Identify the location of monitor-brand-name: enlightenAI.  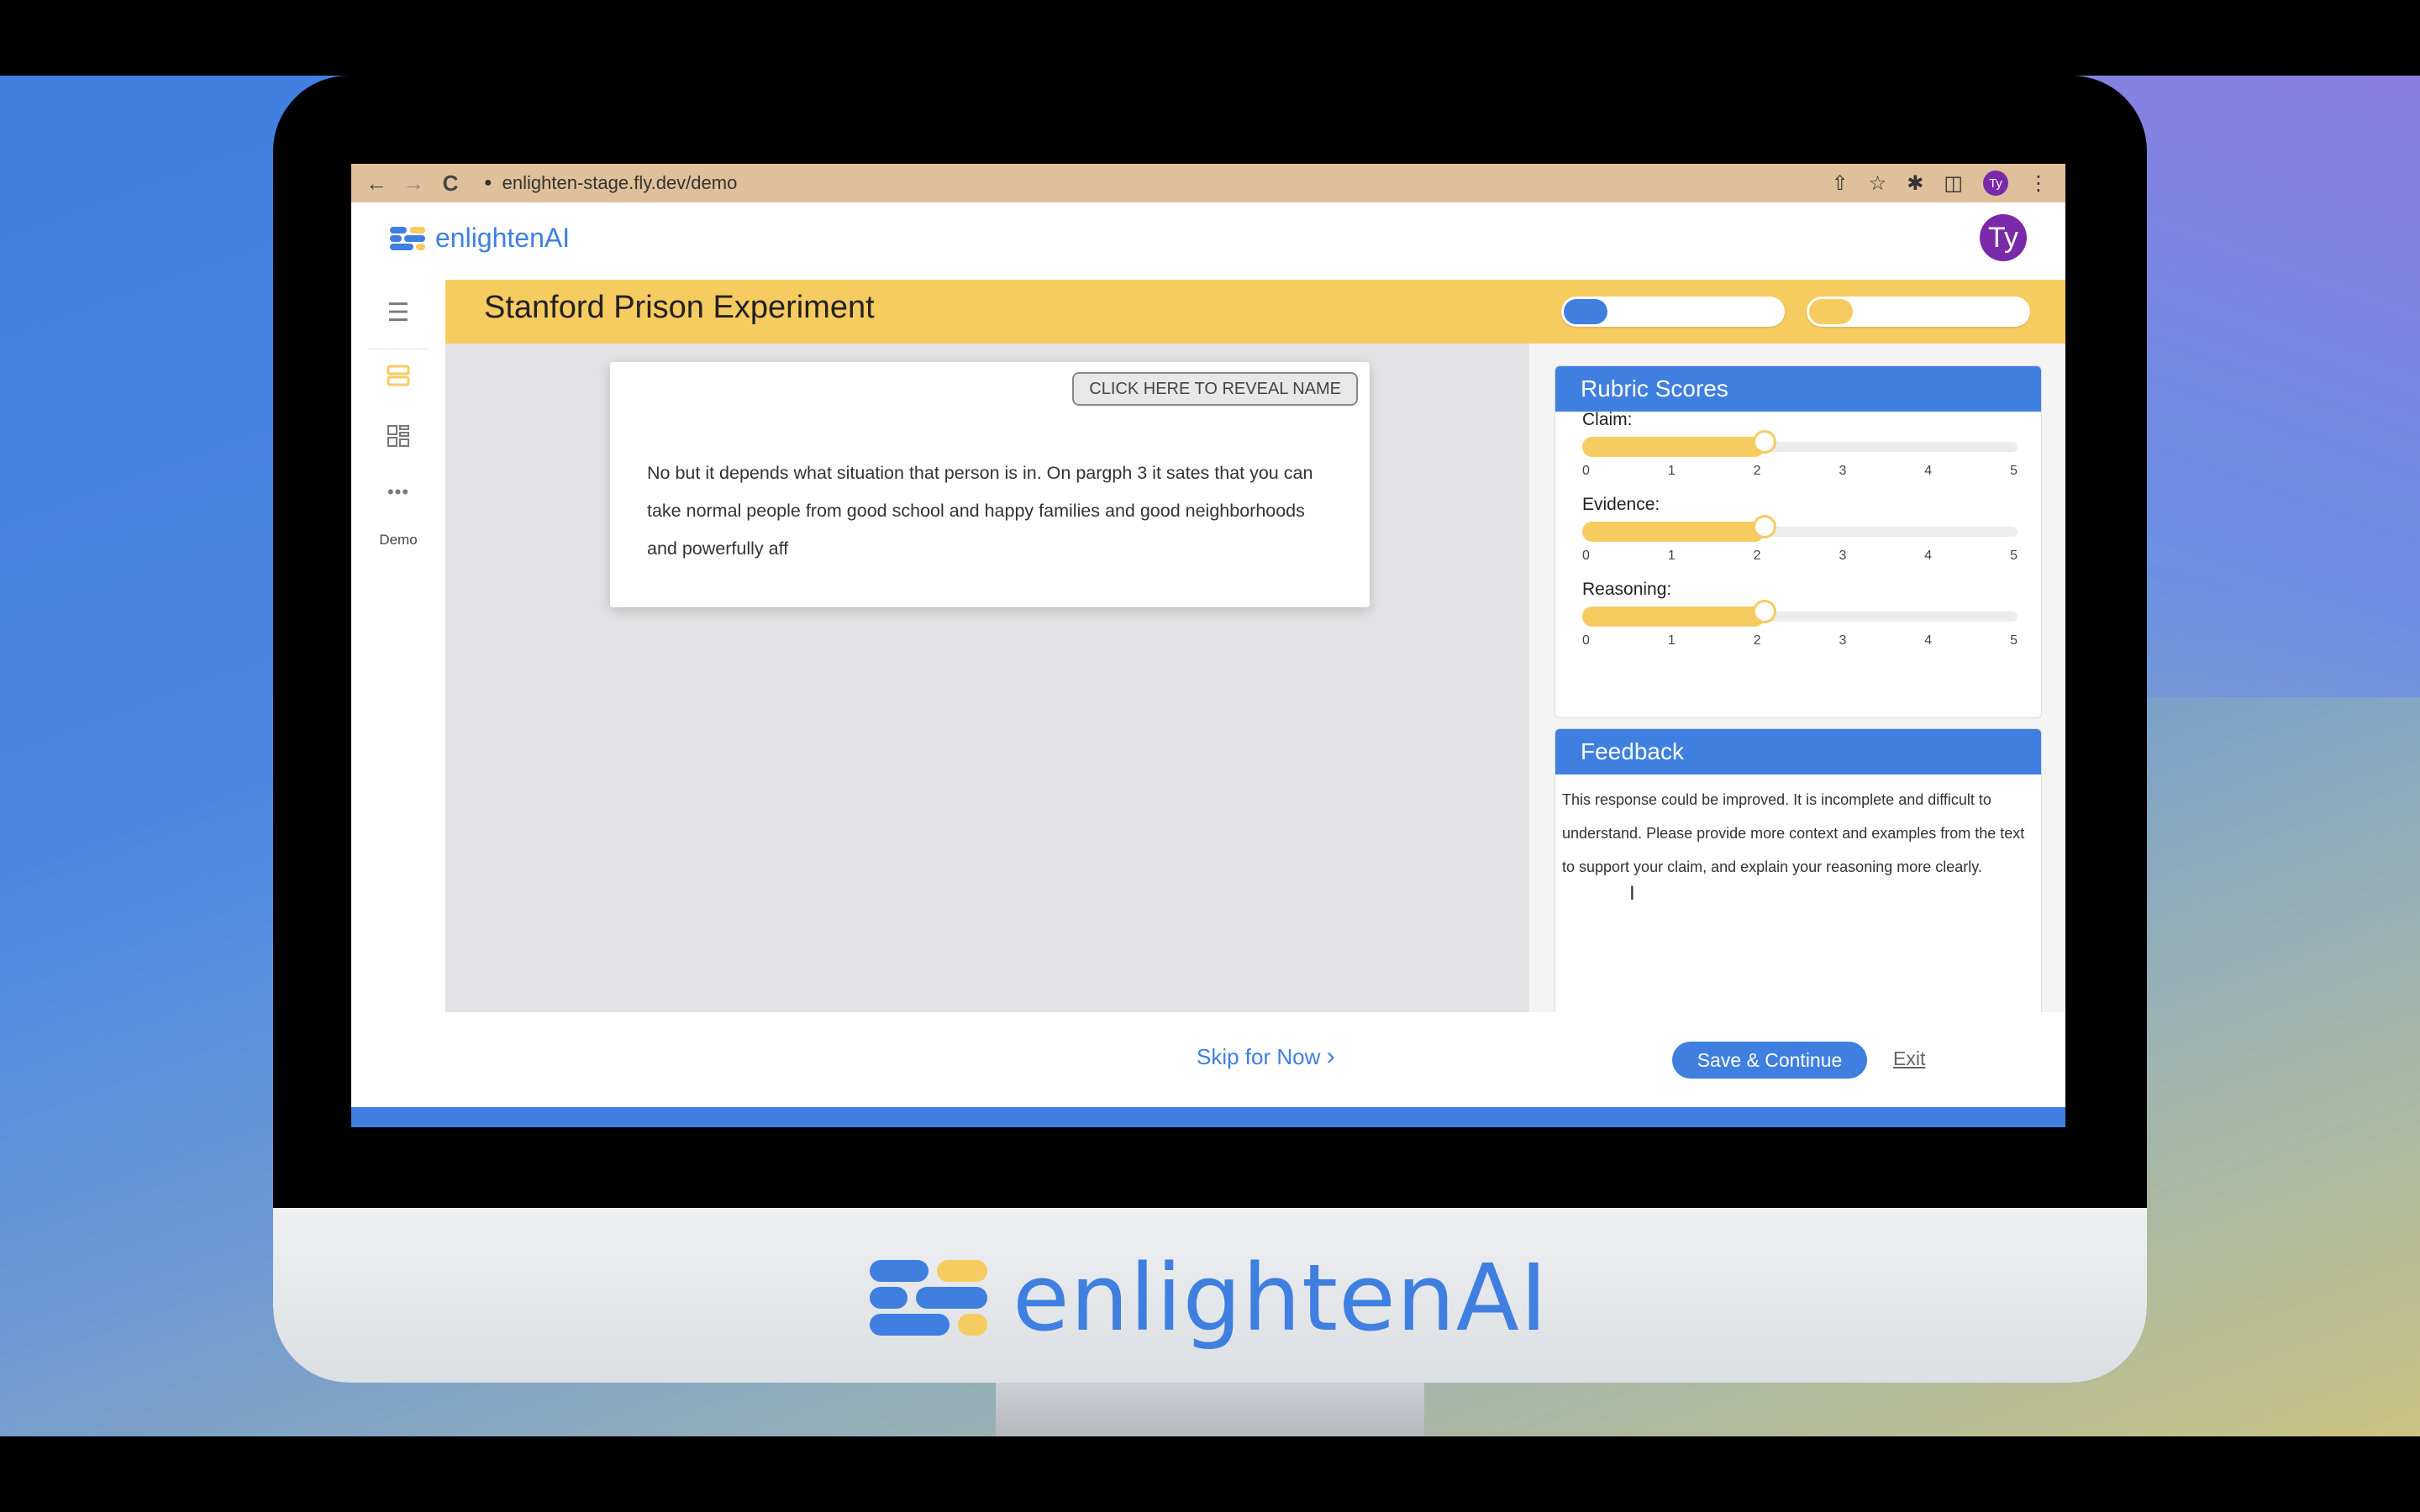
(1281, 1298).